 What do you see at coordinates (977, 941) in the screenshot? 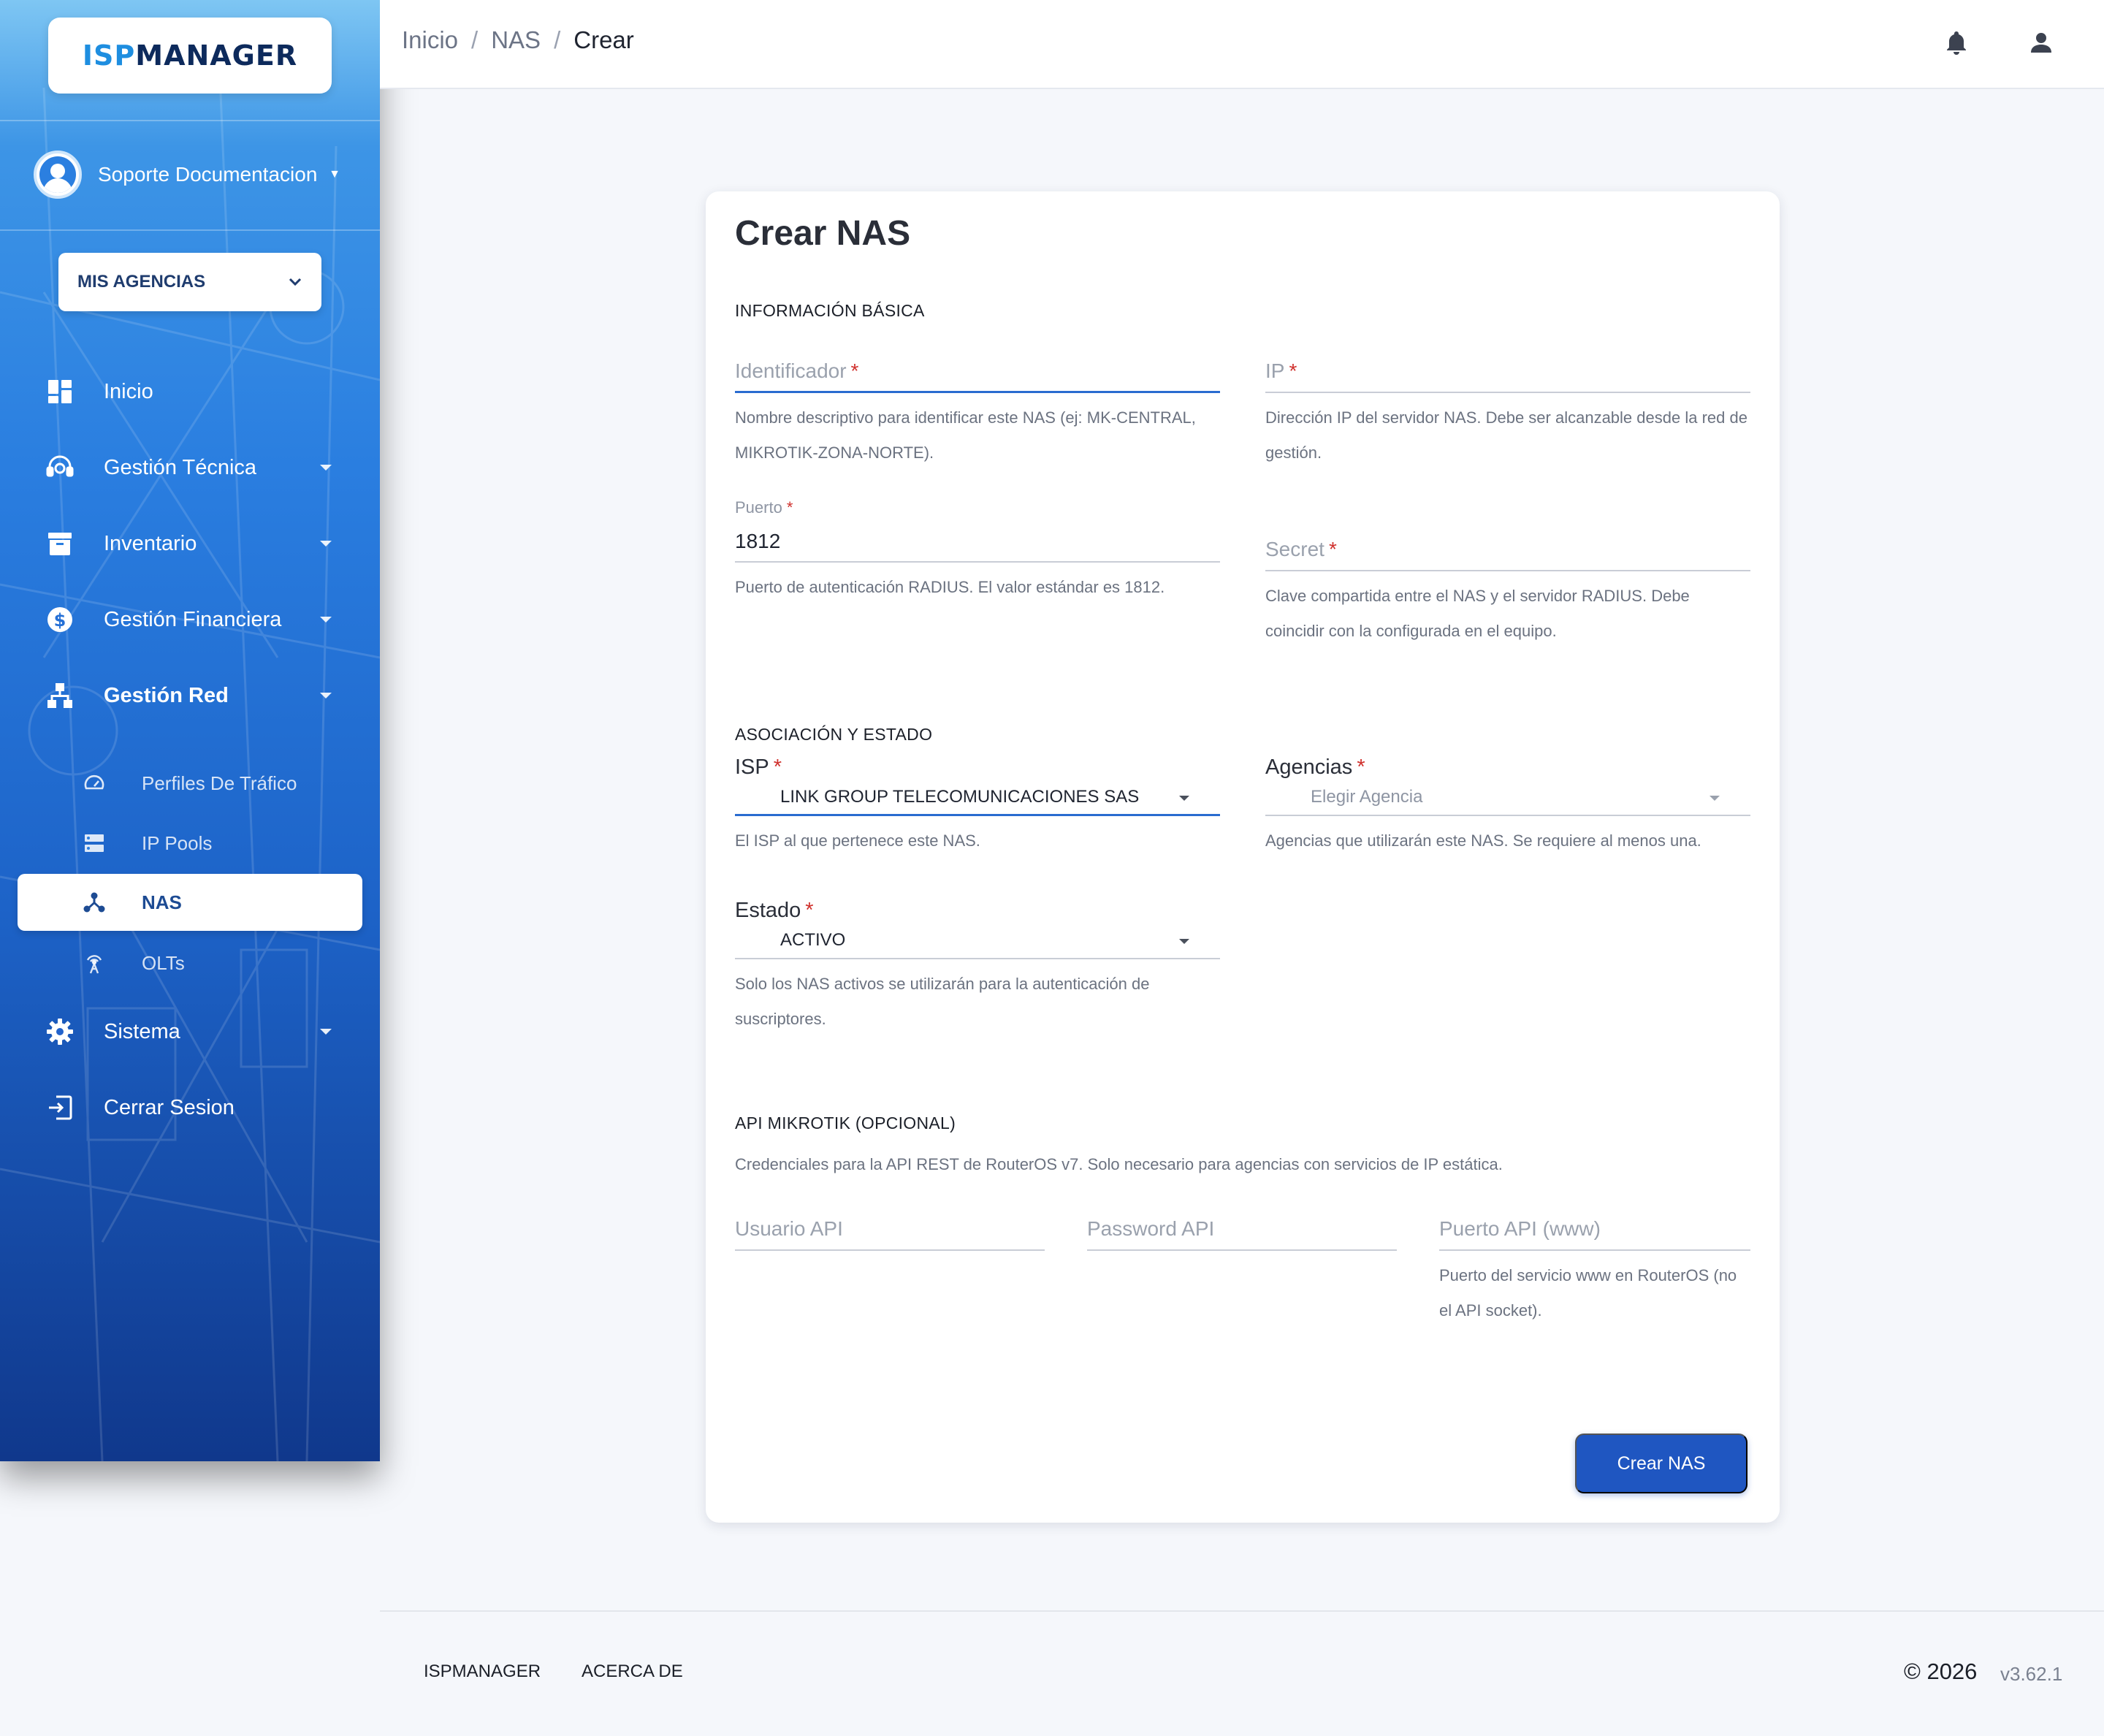
I see `estado-select: ACTIVO` at bounding box center [977, 941].